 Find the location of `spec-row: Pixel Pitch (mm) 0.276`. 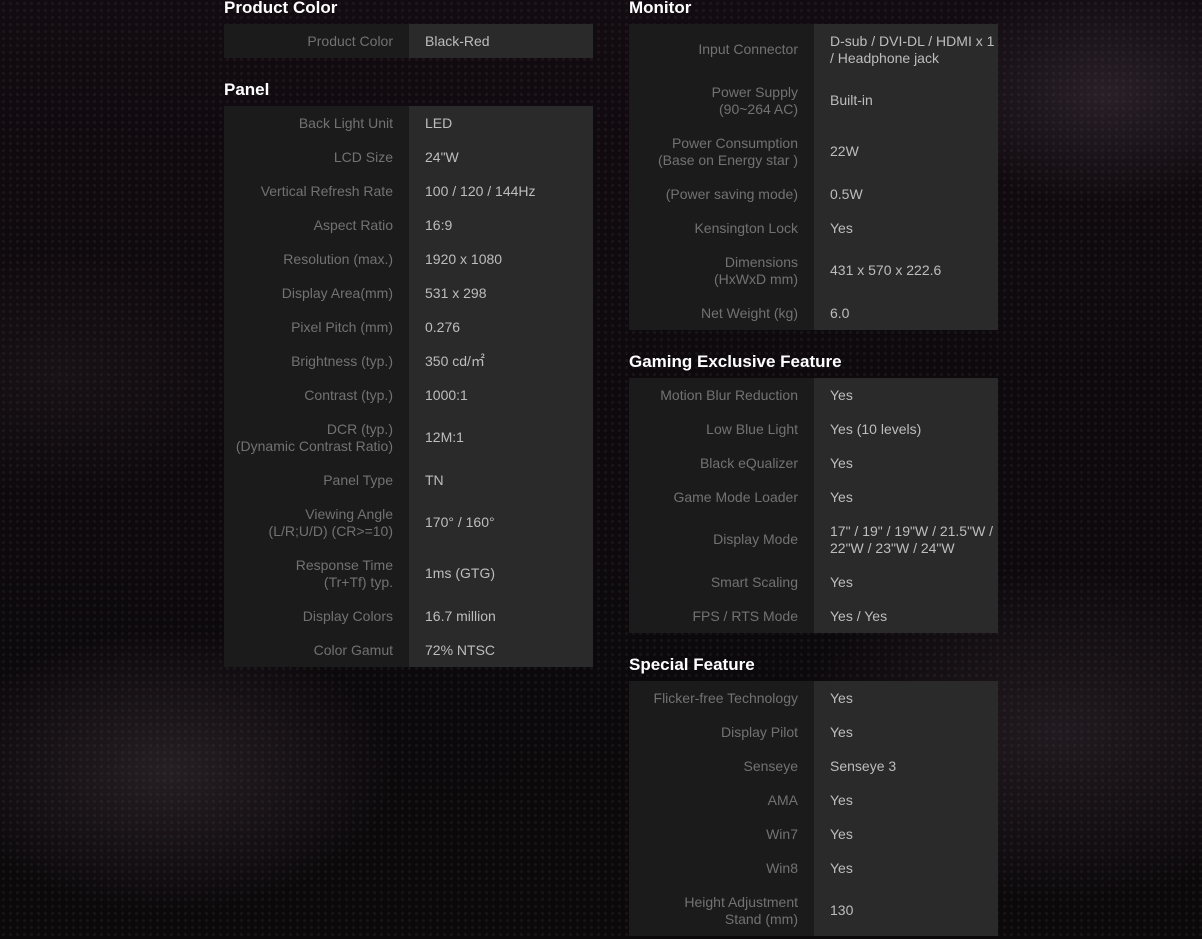

spec-row: Pixel Pitch (mm) 0.276 is located at coordinates (408, 327).